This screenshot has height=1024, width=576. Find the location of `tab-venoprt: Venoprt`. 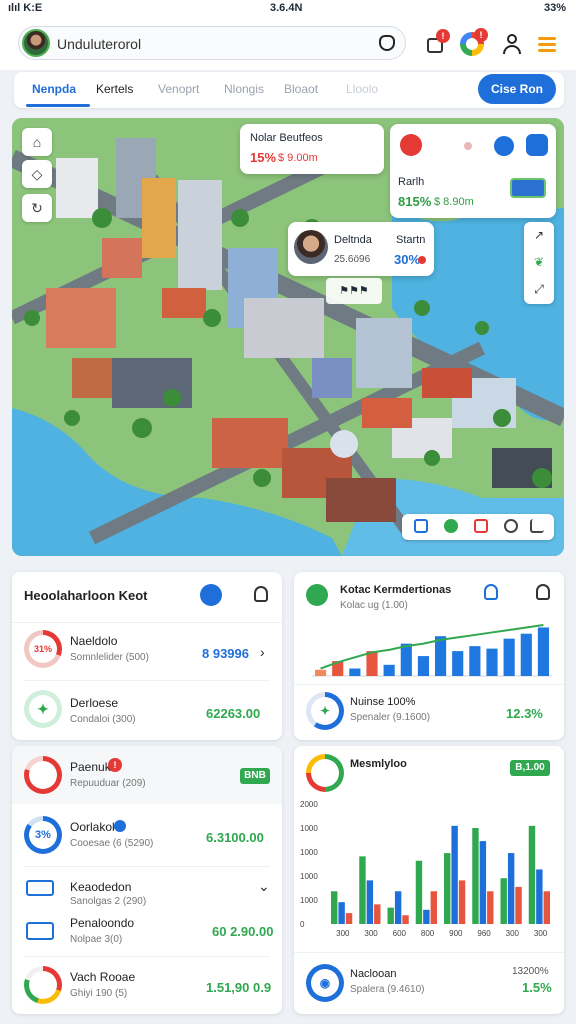

tab-venoprt: Venoprt is located at coordinates (178, 89).